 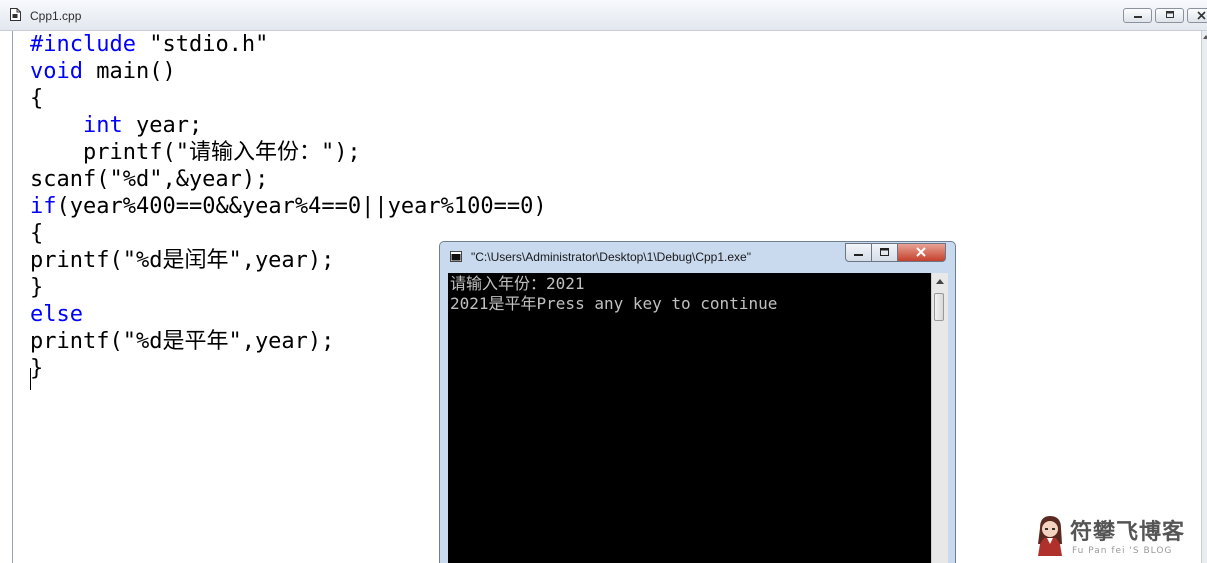 What do you see at coordinates (30, 379) in the screenshot?
I see `text-caret` at bounding box center [30, 379].